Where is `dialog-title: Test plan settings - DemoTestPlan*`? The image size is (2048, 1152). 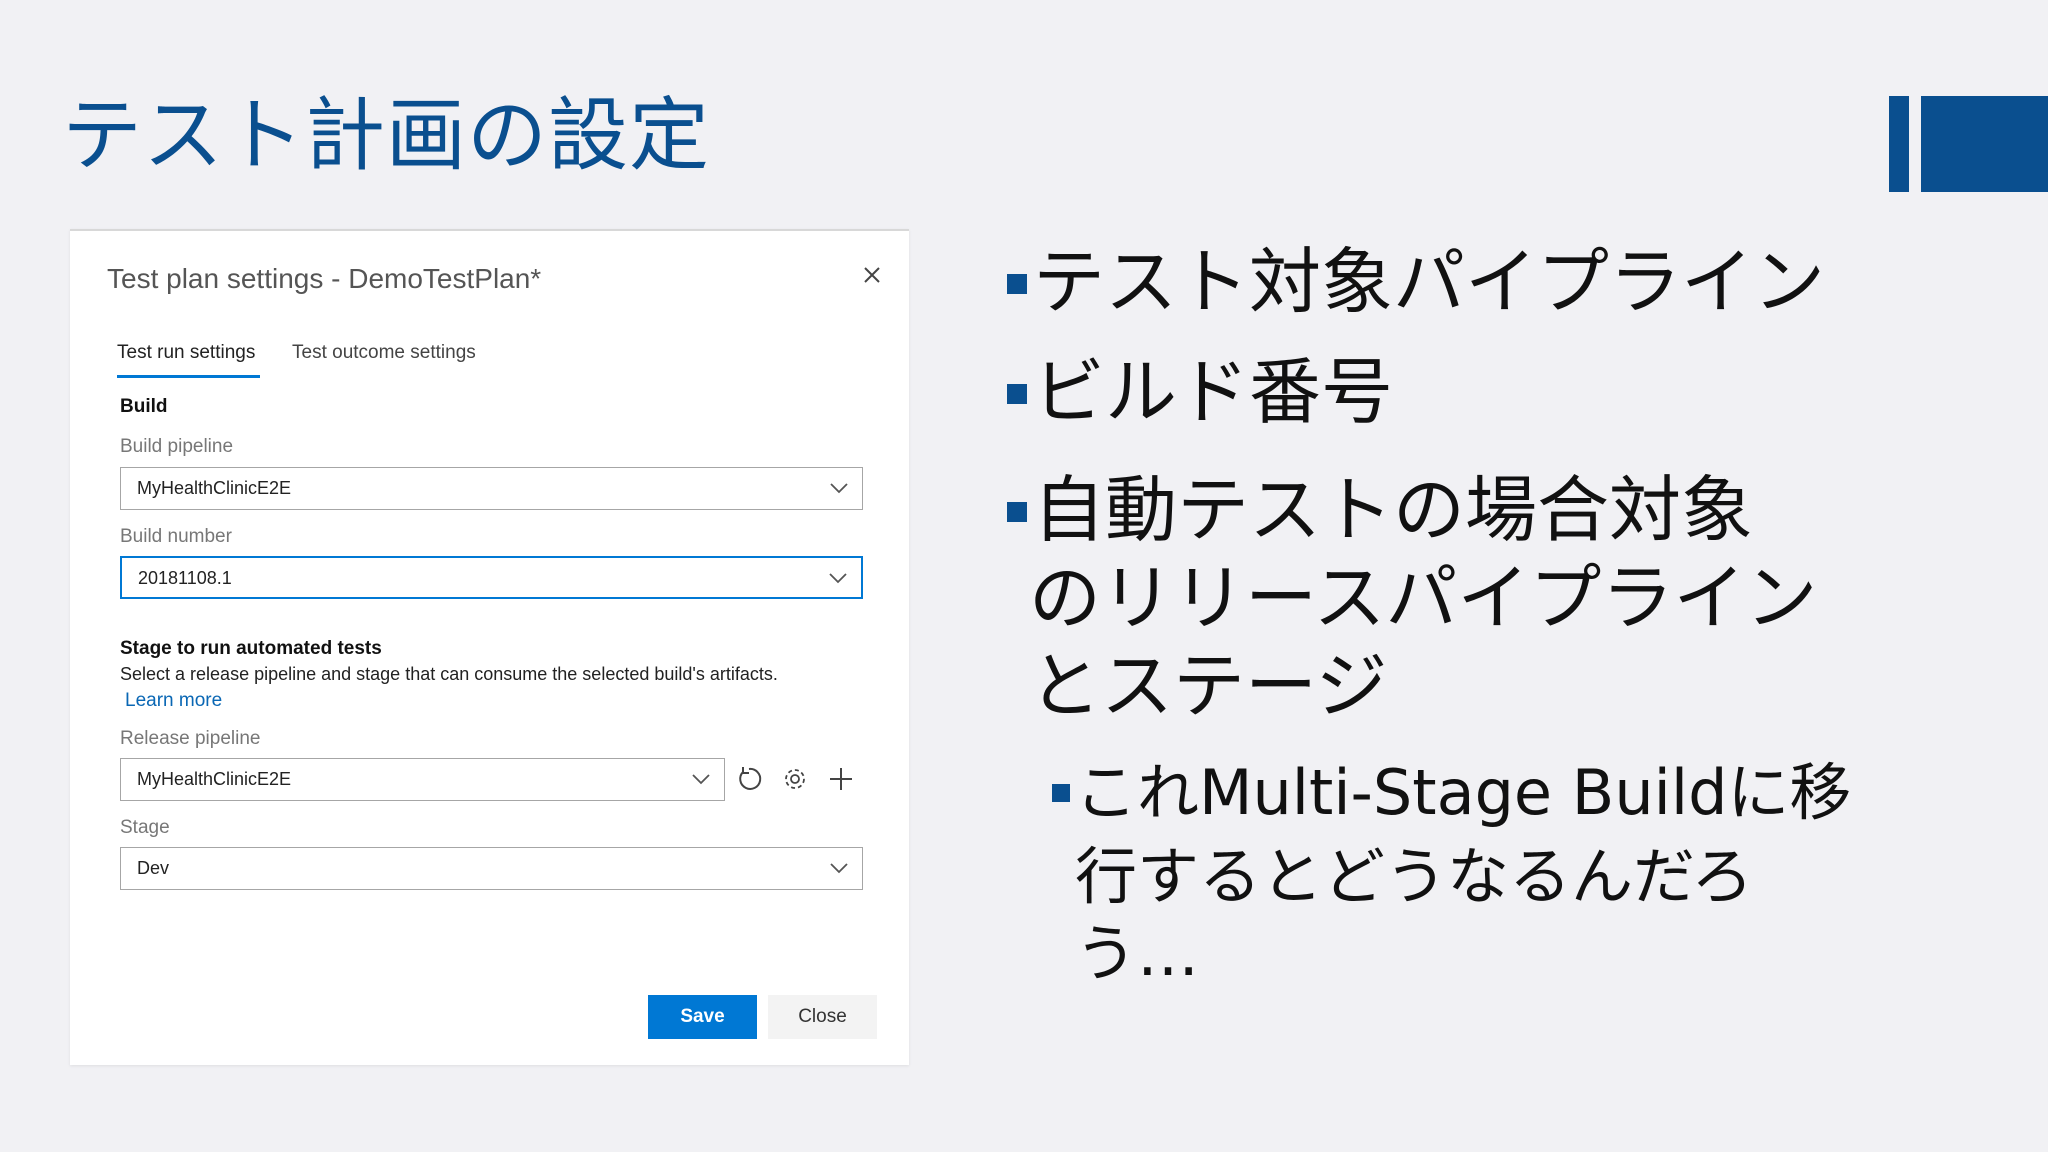
dialog-title: Test plan settings - DemoTestPlan* is located at coordinates (324, 278).